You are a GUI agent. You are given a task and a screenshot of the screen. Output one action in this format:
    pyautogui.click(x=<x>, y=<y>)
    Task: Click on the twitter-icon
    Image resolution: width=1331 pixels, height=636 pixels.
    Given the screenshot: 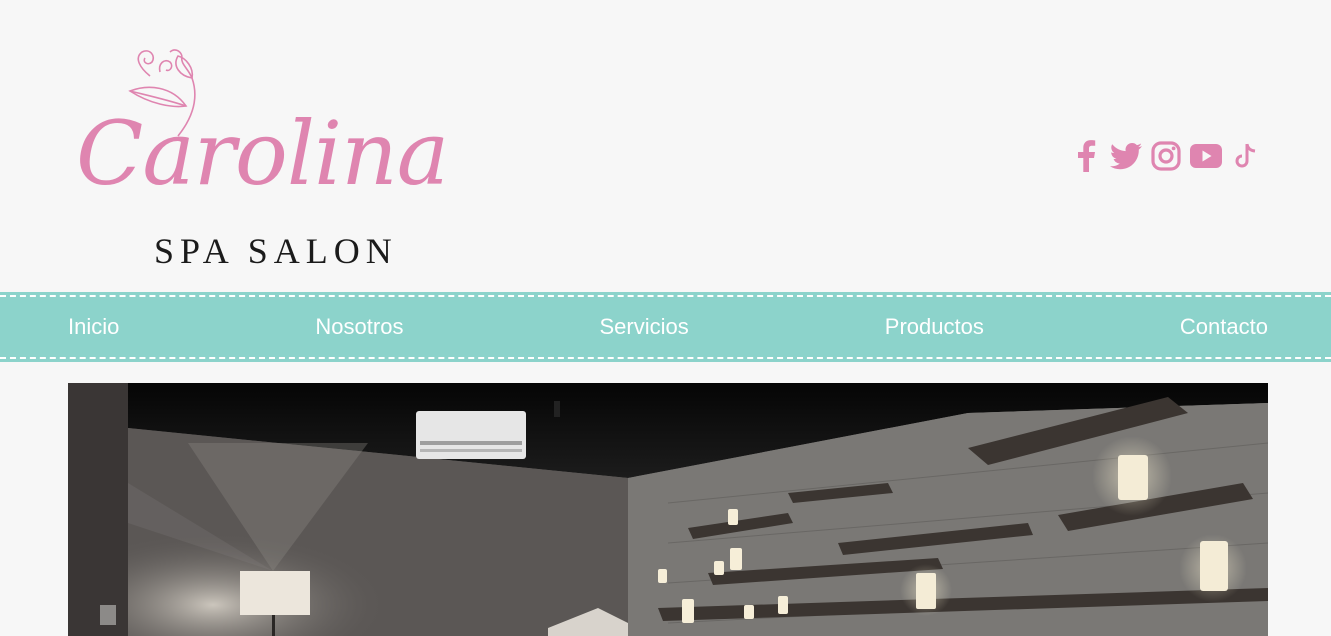 What is the action you would take?
    pyautogui.click(x=1126, y=156)
    